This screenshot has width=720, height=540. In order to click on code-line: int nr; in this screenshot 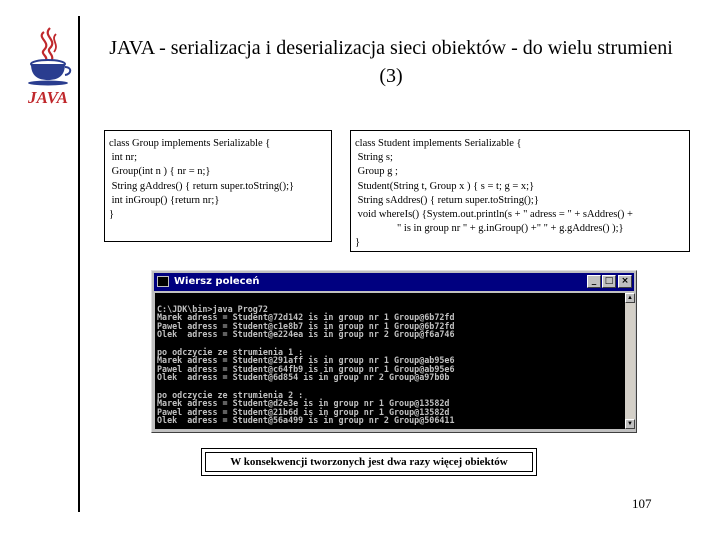, I will do `click(123, 158)`.